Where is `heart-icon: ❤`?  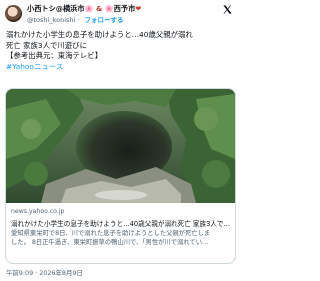
heart-icon: ❤ is located at coordinates (138, 8).